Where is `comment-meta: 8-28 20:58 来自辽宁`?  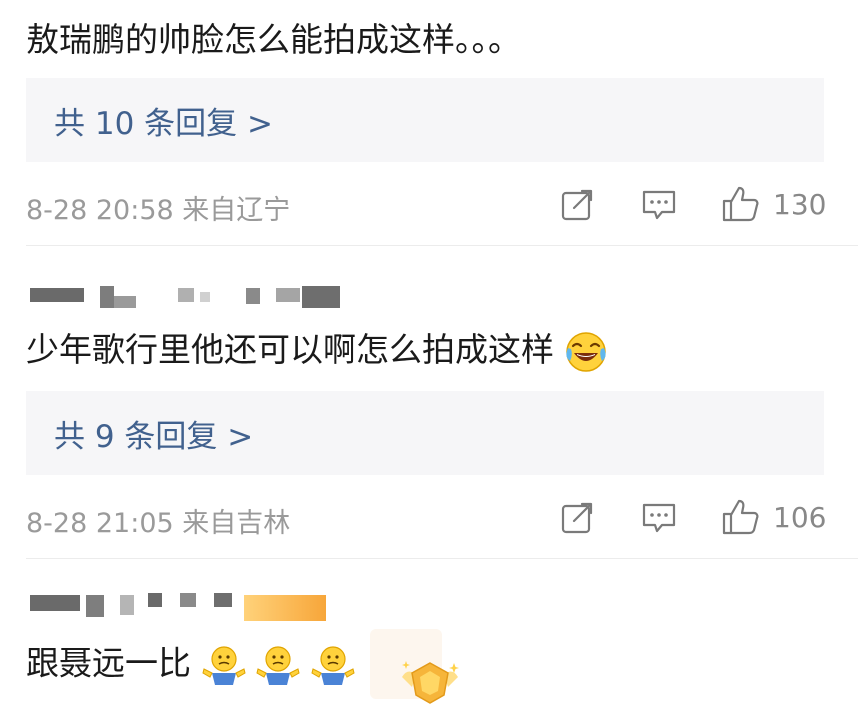
comment-meta: 8-28 20:58 来自辽宁 is located at coordinates (158, 210).